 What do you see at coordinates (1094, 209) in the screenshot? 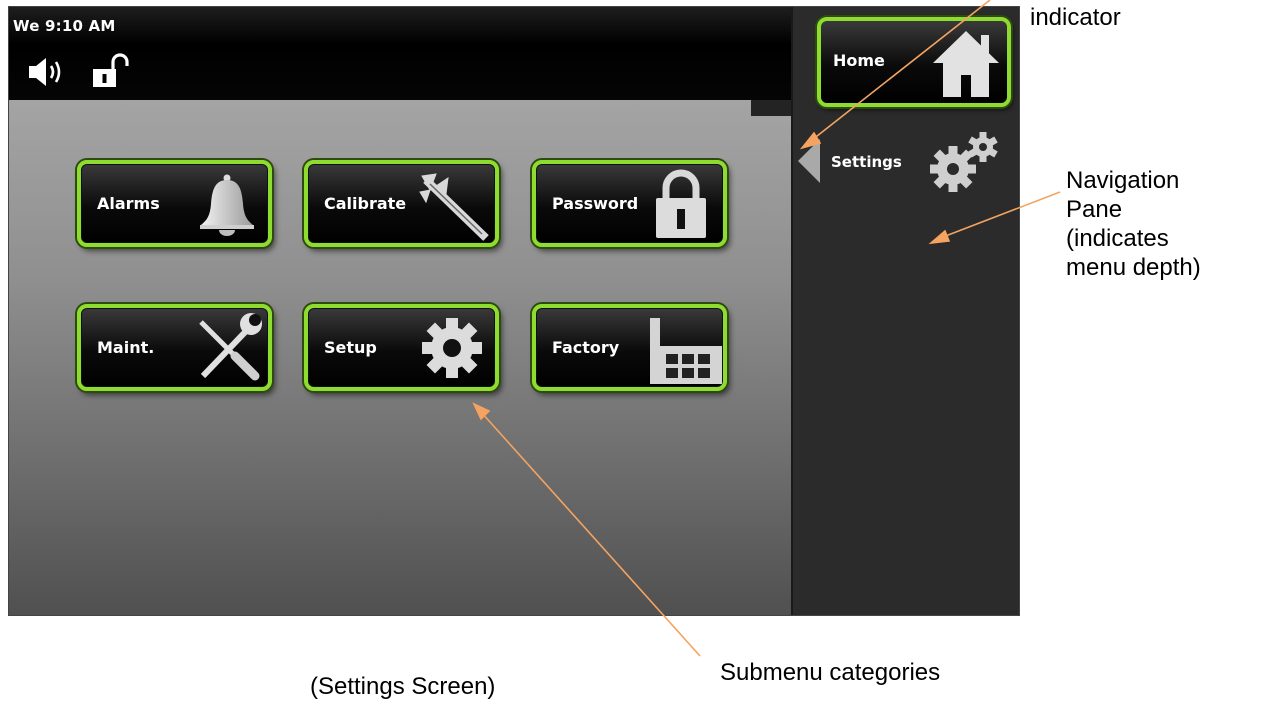
I see `navigation-pane-annotation-line: Pane` at bounding box center [1094, 209].